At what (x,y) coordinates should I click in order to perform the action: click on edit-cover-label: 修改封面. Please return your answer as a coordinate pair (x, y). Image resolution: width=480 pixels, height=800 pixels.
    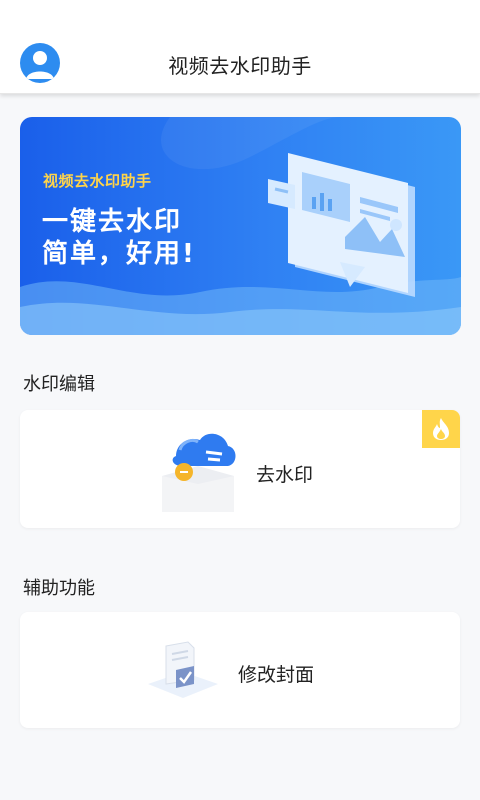
    Looking at the image, I should click on (276, 675).